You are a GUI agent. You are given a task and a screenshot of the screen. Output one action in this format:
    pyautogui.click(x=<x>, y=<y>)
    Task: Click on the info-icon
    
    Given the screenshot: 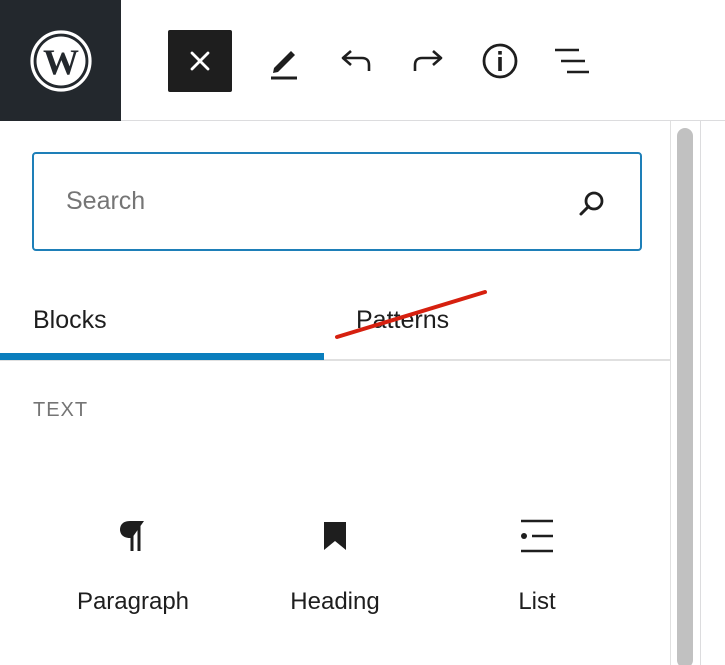 What is the action you would take?
    pyautogui.click(x=500, y=61)
    